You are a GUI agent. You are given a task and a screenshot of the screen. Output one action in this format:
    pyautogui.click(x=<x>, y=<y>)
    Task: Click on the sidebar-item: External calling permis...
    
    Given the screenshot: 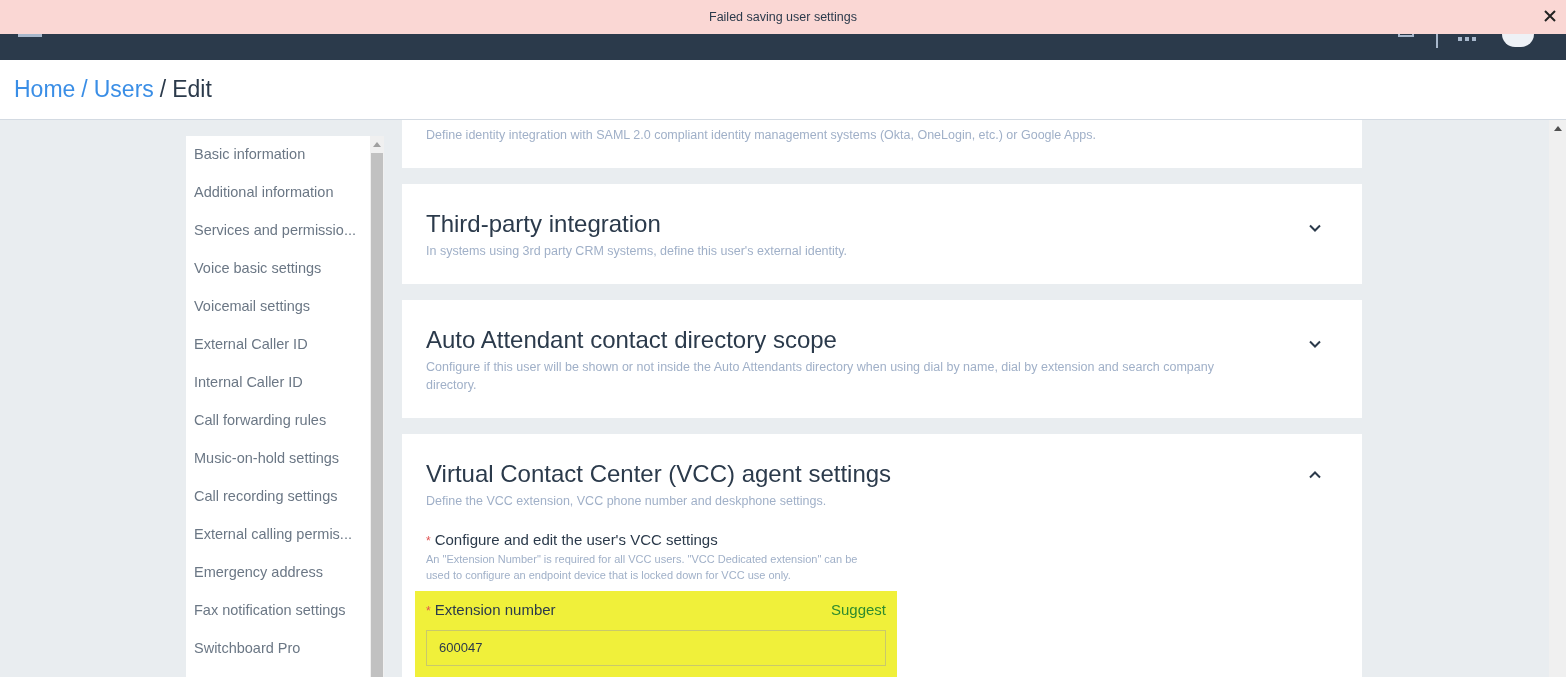 What is the action you would take?
    pyautogui.click(x=278, y=535)
    